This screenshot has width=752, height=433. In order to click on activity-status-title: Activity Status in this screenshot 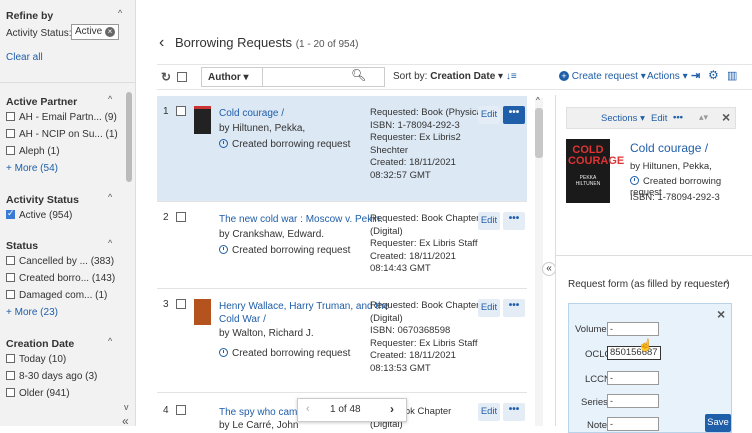, I will do `click(42, 200)`.